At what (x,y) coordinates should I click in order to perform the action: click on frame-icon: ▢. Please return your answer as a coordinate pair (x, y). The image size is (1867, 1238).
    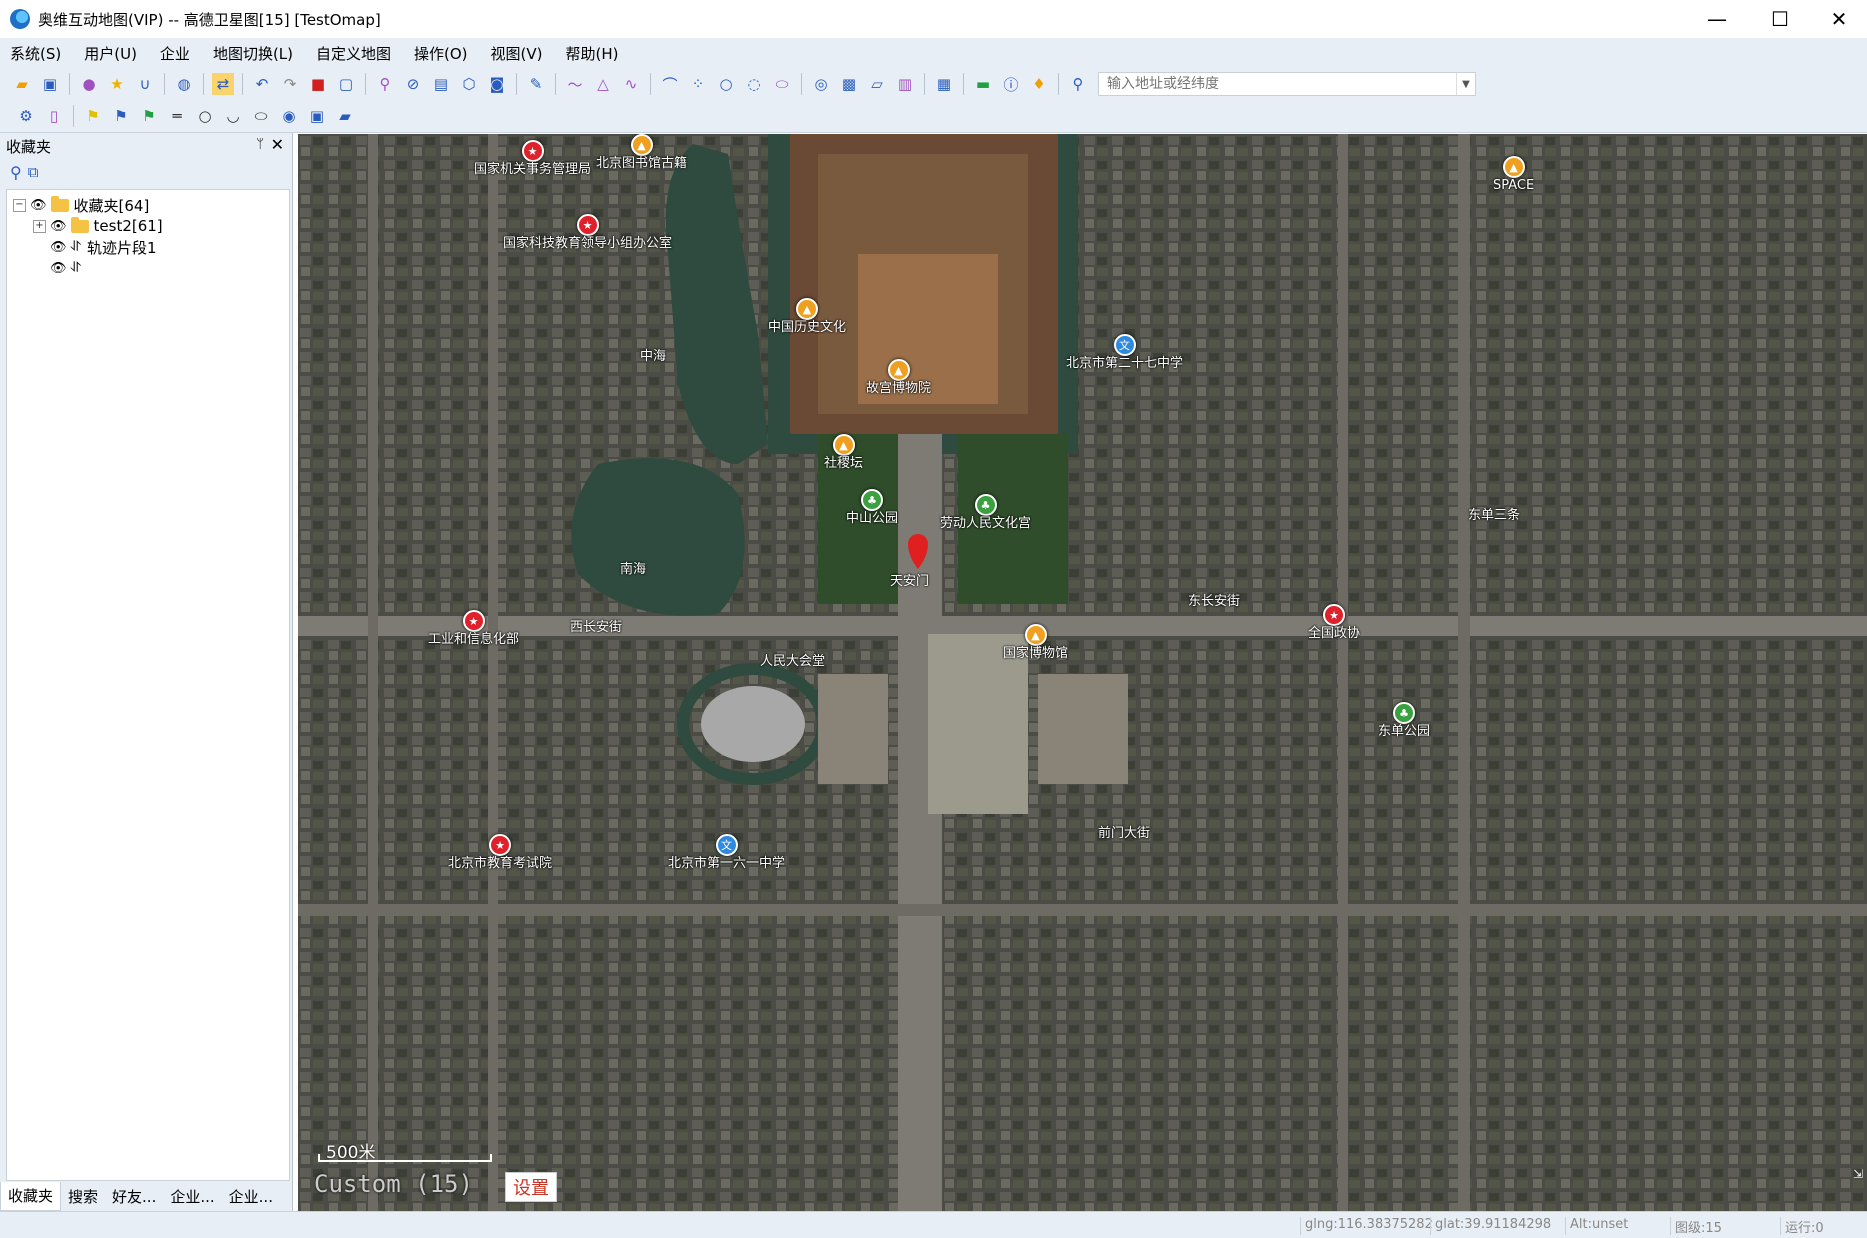
    Looking at the image, I should click on (346, 84).